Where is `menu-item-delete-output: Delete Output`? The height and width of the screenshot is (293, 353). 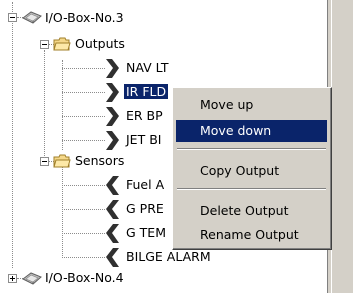 menu-item-delete-output: Delete Output is located at coordinates (251, 211).